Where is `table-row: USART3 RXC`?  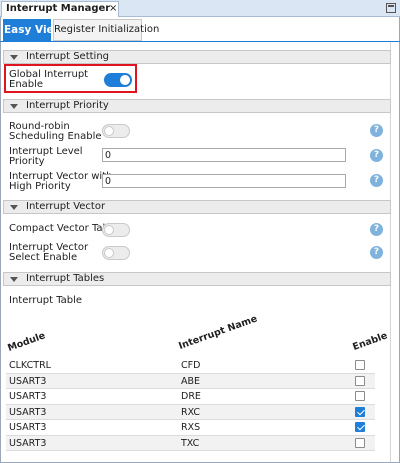
table-row: USART3 RXC is located at coordinates (190, 412).